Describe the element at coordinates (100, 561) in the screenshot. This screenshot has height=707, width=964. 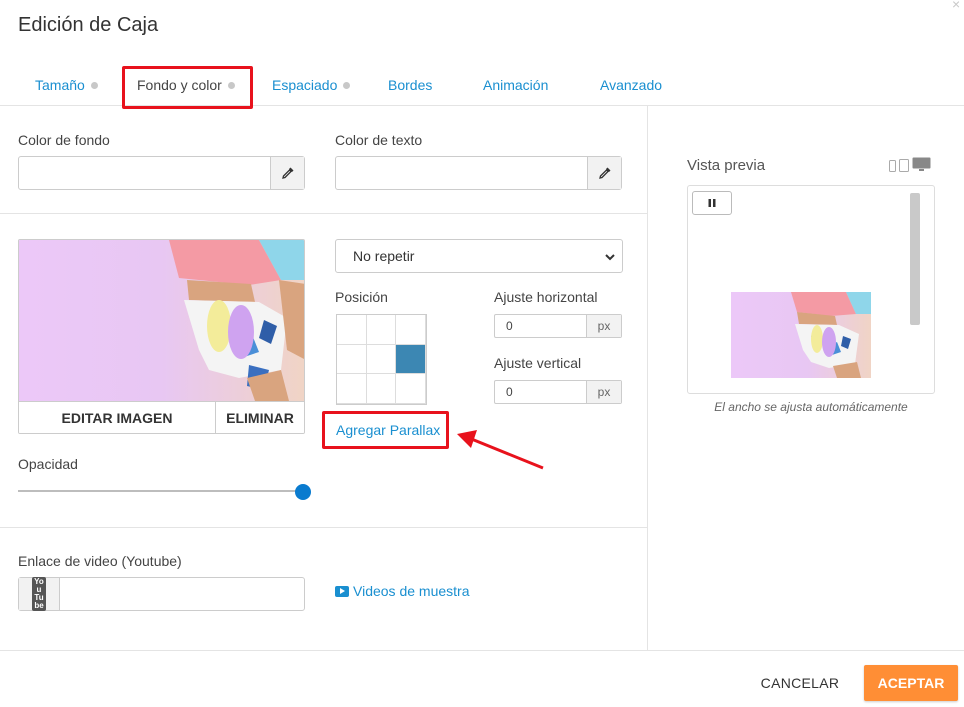
I see `video-link-label: Enlace de video (Youtube)` at that location.